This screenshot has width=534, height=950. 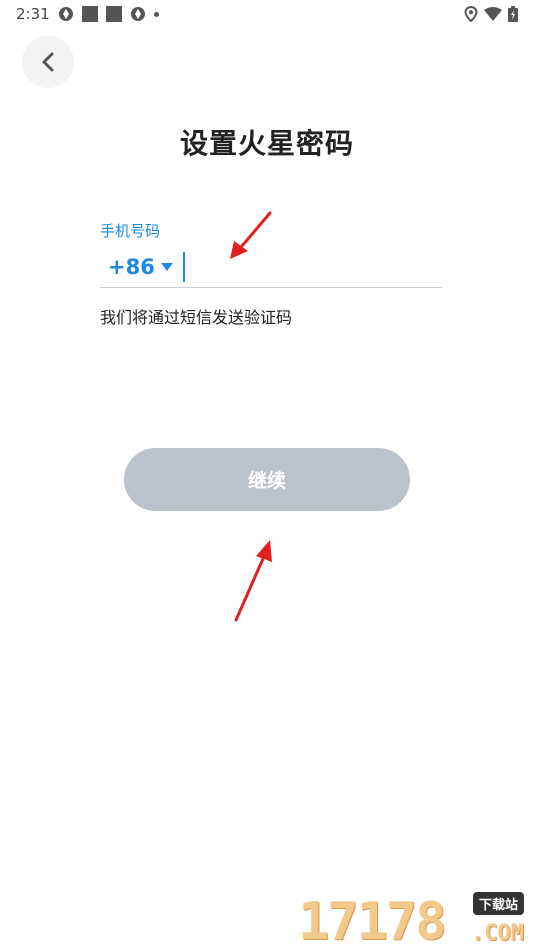 I want to click on country-code-selector: +86, so click(x=131, y=267).